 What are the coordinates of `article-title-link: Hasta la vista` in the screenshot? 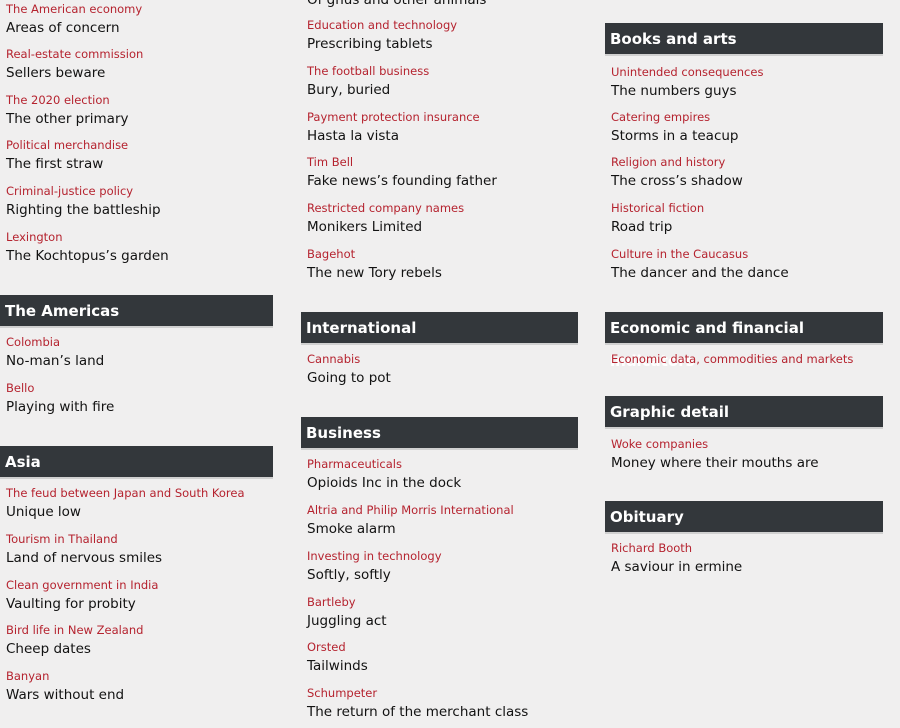 It's located at (353, 136).